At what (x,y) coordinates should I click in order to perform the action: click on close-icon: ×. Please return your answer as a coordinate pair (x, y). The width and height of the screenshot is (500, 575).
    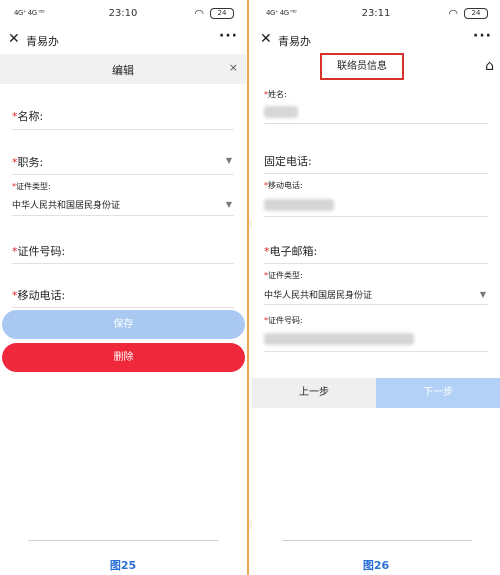
    Looking at the image, I should click on (233, 67).